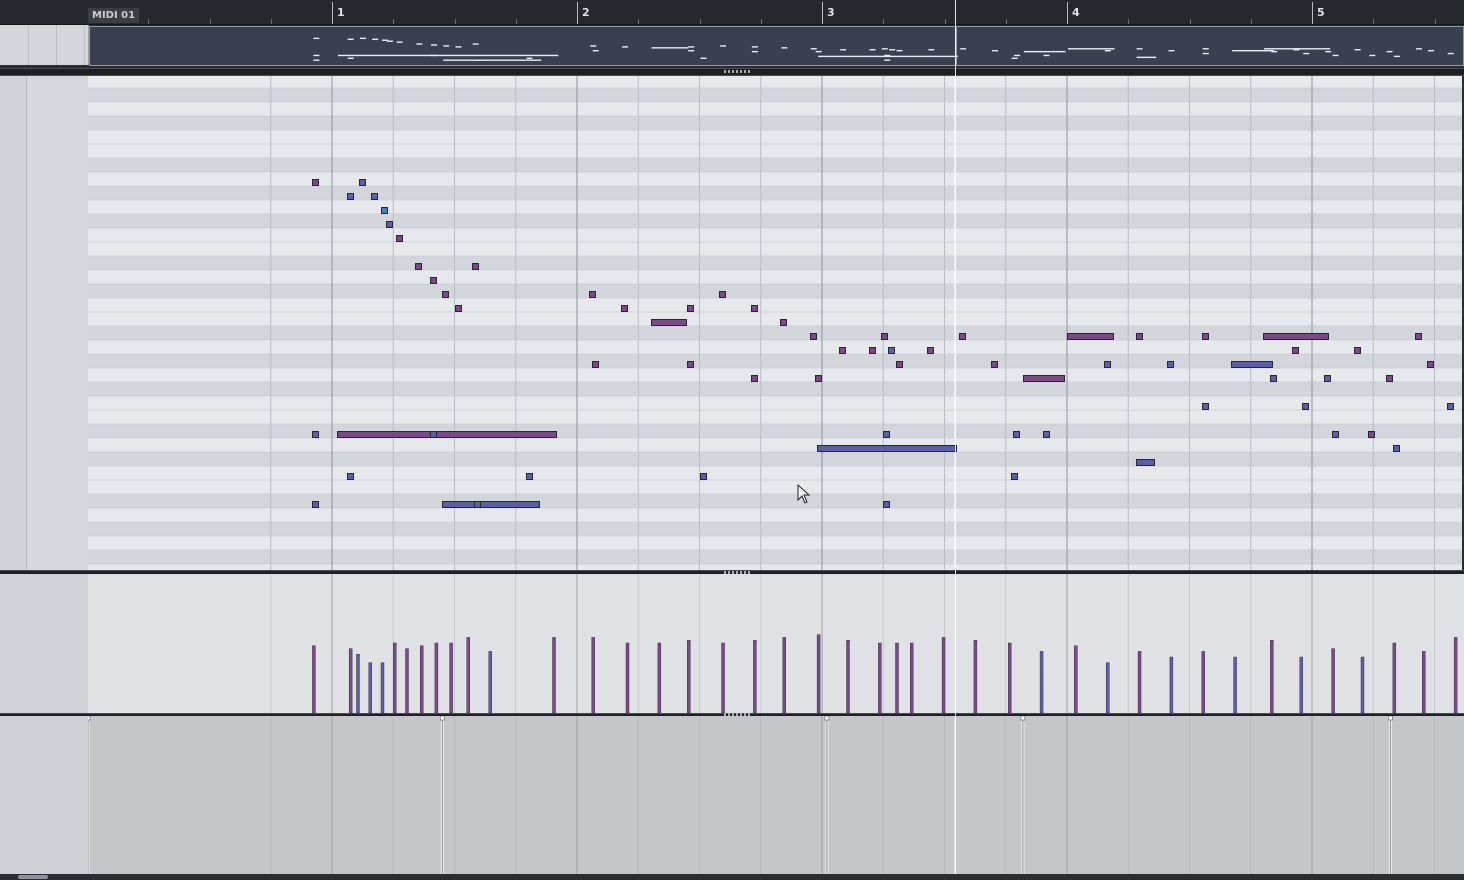 This screenshot has height=880, width=1464. What do you see at coordinates (776, 644) in the screenshot?
I see `velocity-lane` at bounding box center [776, 644].